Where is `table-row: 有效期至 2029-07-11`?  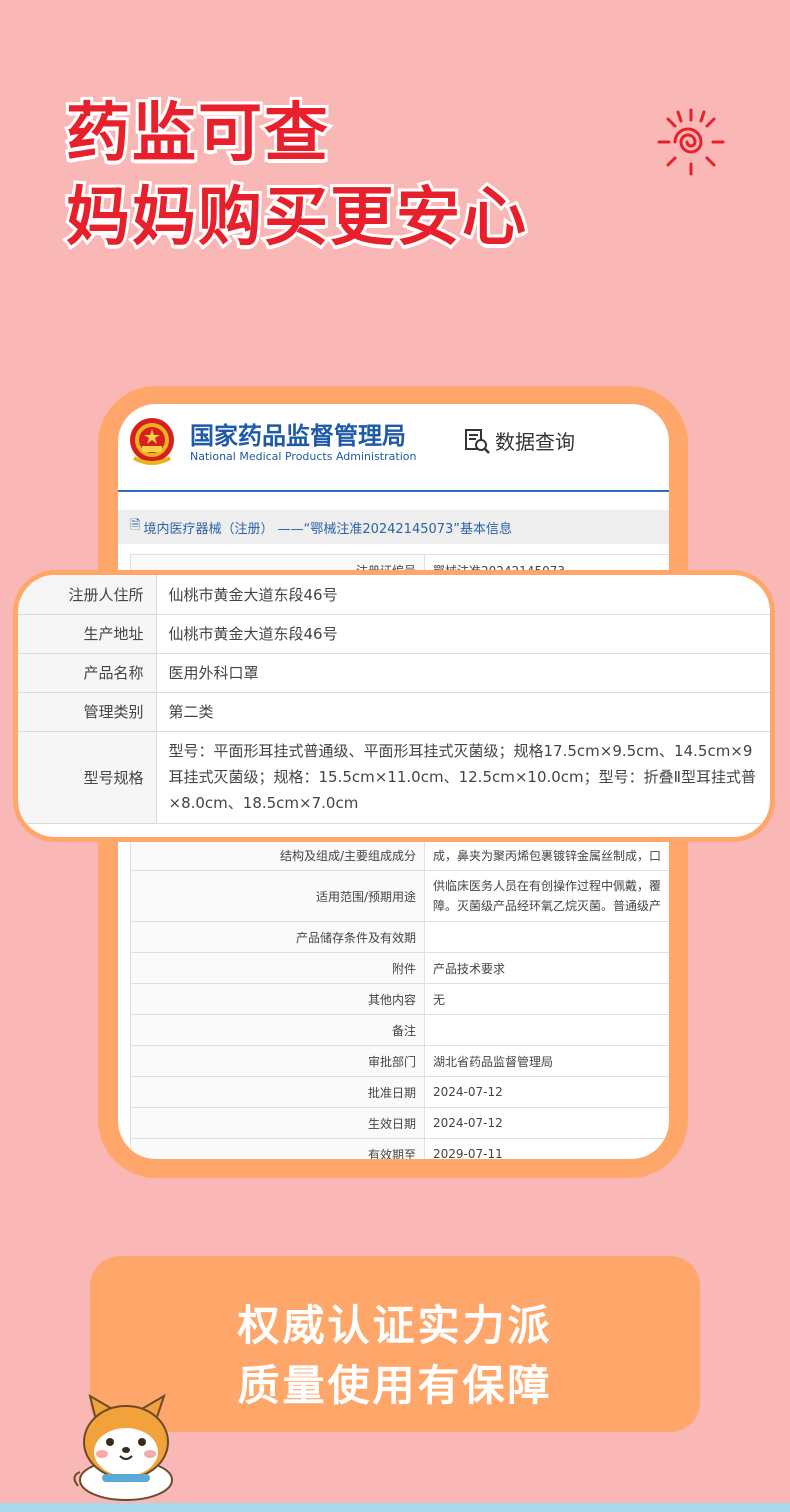 table-row: 有效期至 2029-07-11 is located at coordinates (399, 1148).